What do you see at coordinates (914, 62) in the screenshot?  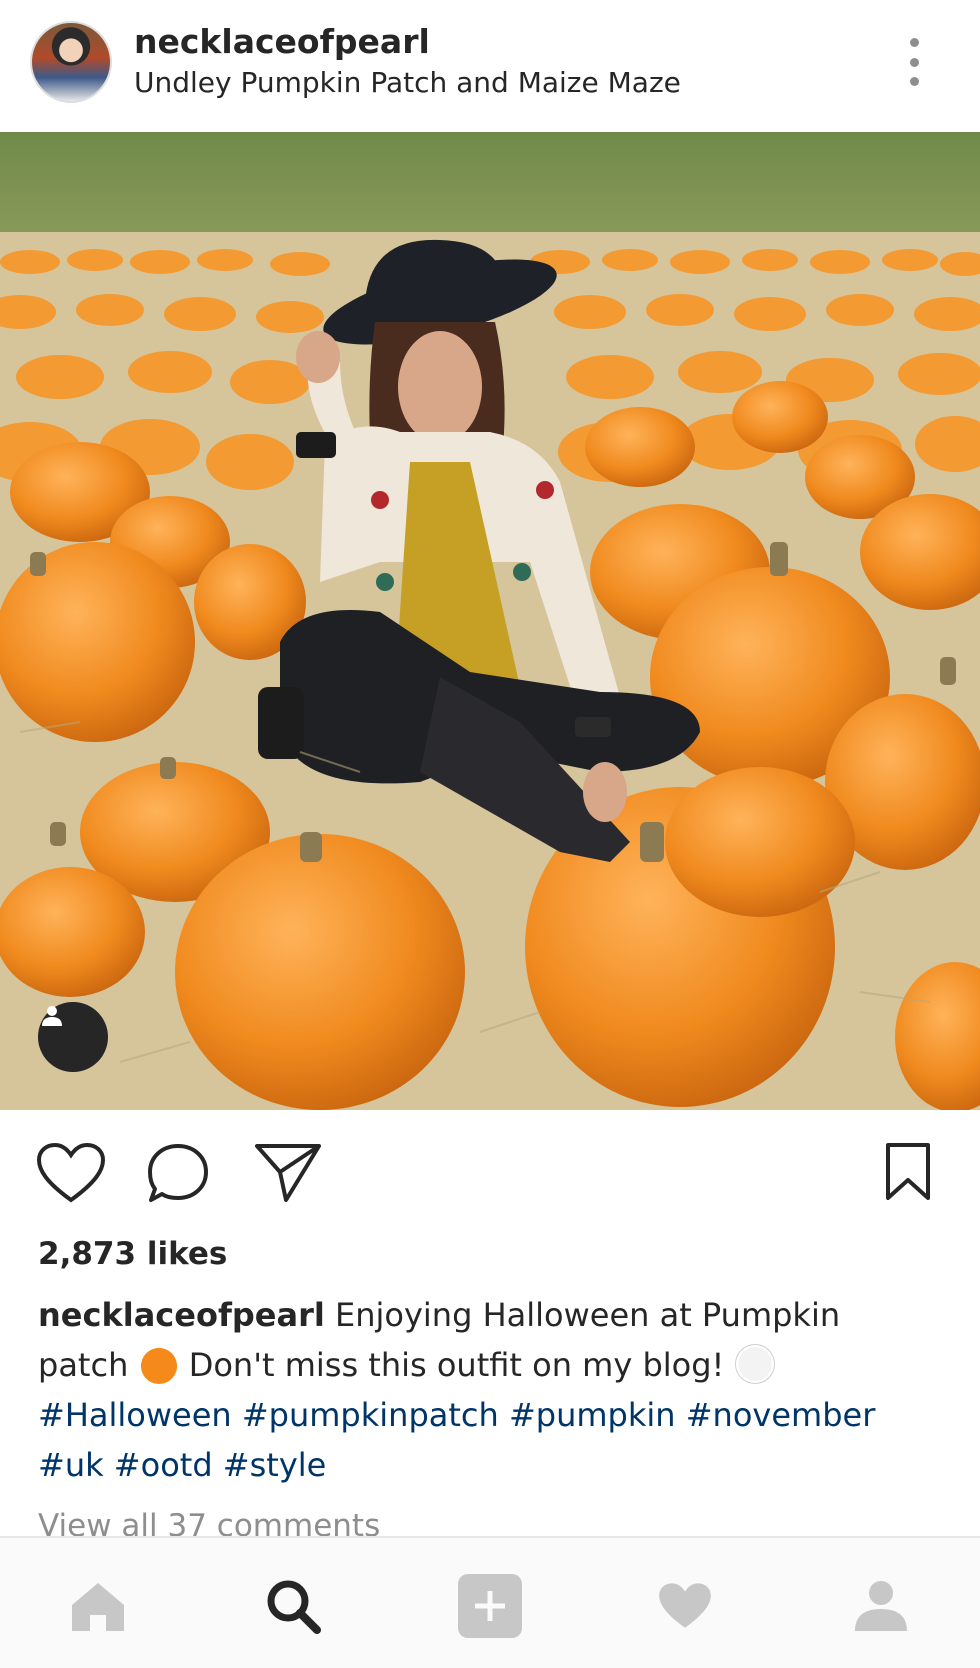 I see `more-options-icon` at bounding box center [914, 62].